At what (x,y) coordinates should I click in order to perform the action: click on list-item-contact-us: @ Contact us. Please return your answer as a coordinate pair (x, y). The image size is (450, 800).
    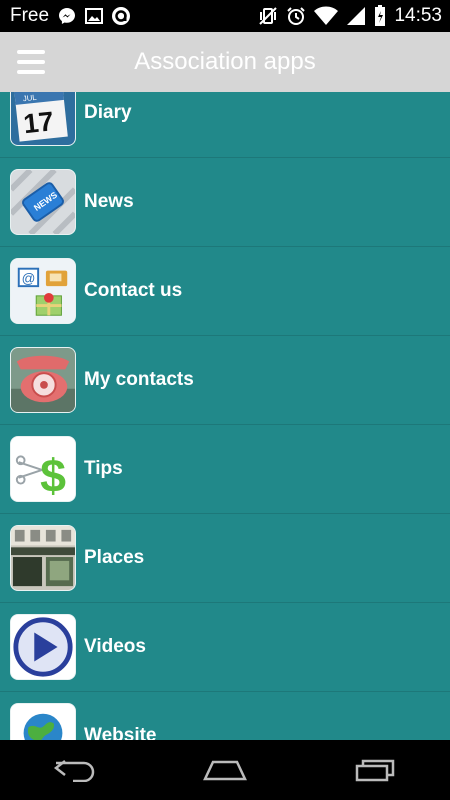
    Looking at the image, I should click on (225, 291).